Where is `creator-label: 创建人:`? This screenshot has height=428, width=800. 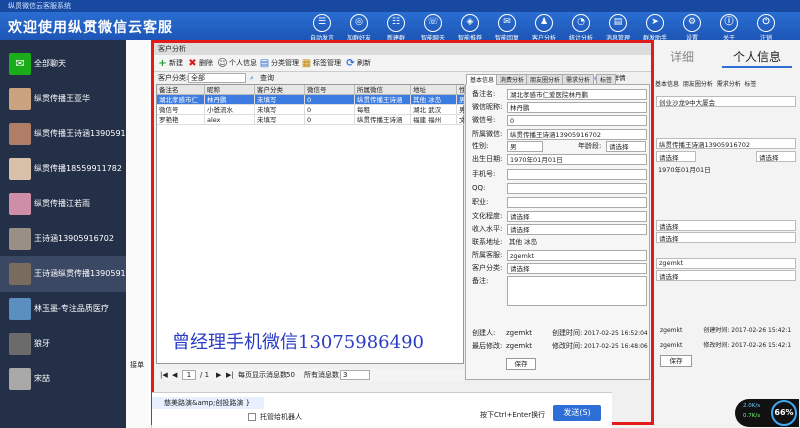
creator-label: 创建人: is located at coordinates (484, 333).